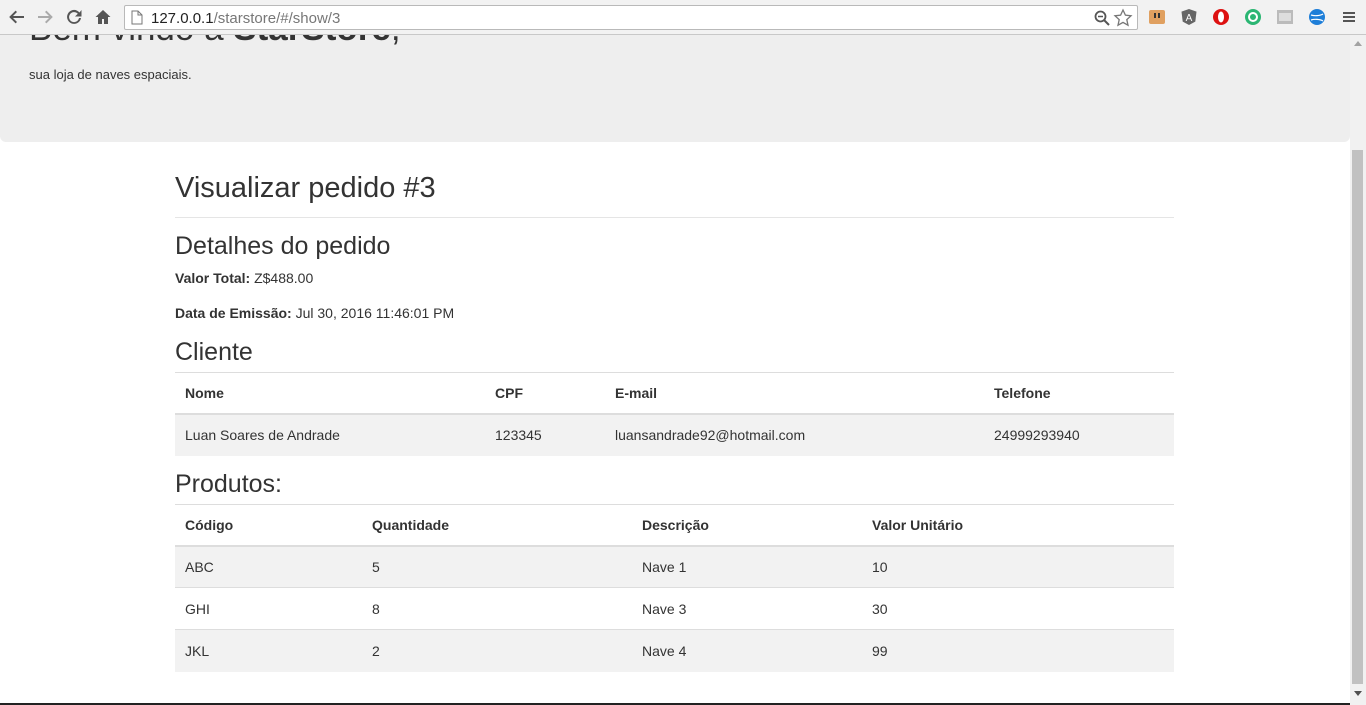 This screenshot has height=705, width=1366. Describe the element at coordinates (1079, 434) in the screenshot. I see `client-telefone: 24999293940` at that location.